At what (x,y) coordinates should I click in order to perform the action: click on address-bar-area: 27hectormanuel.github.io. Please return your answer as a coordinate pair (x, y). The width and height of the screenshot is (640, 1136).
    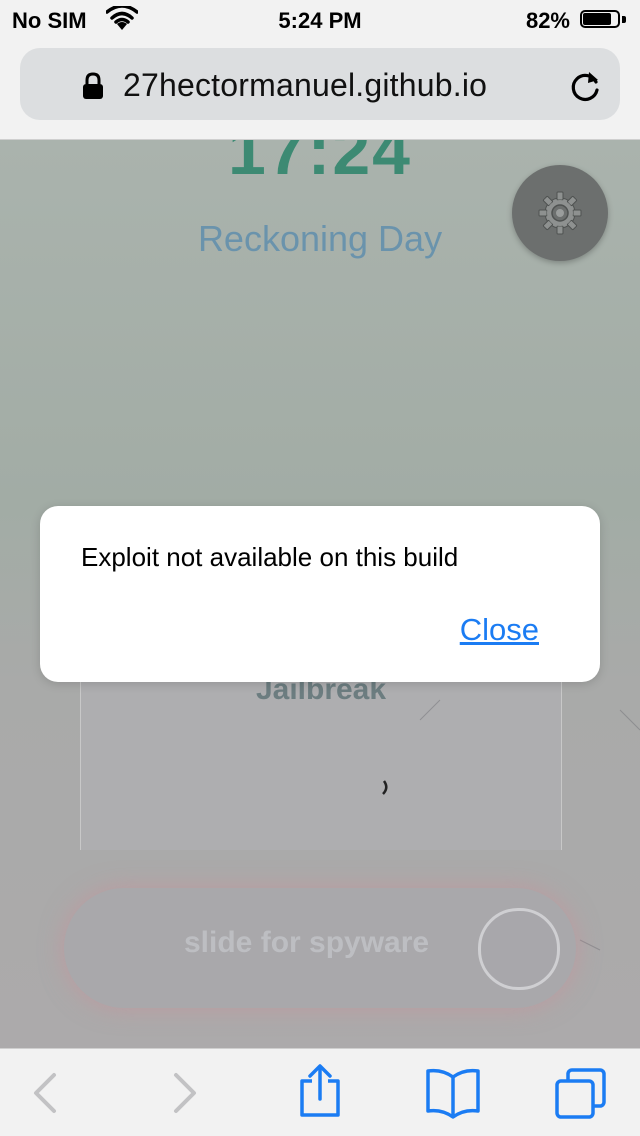
    Looking at the image, I should click on (320, 90).